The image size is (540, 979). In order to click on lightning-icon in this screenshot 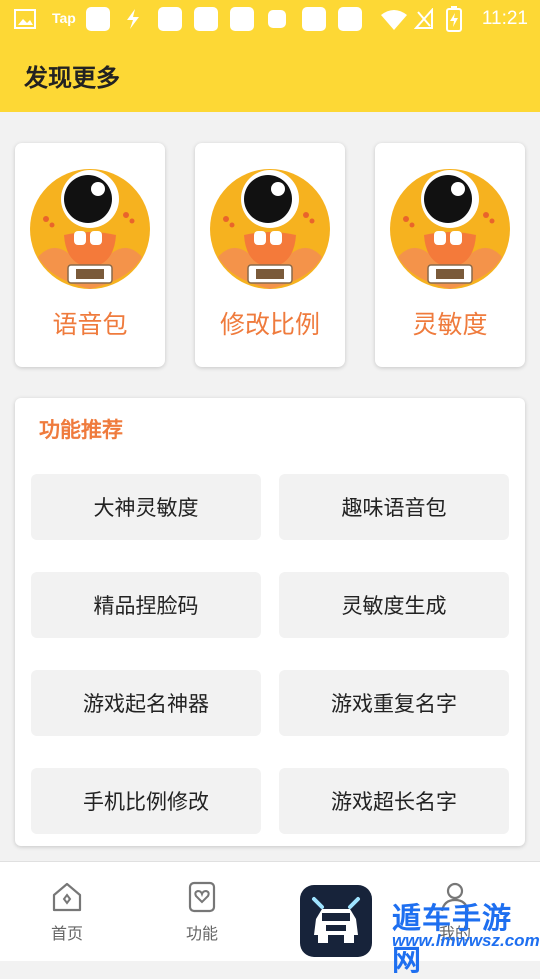, I will do `click(133, 19)`.